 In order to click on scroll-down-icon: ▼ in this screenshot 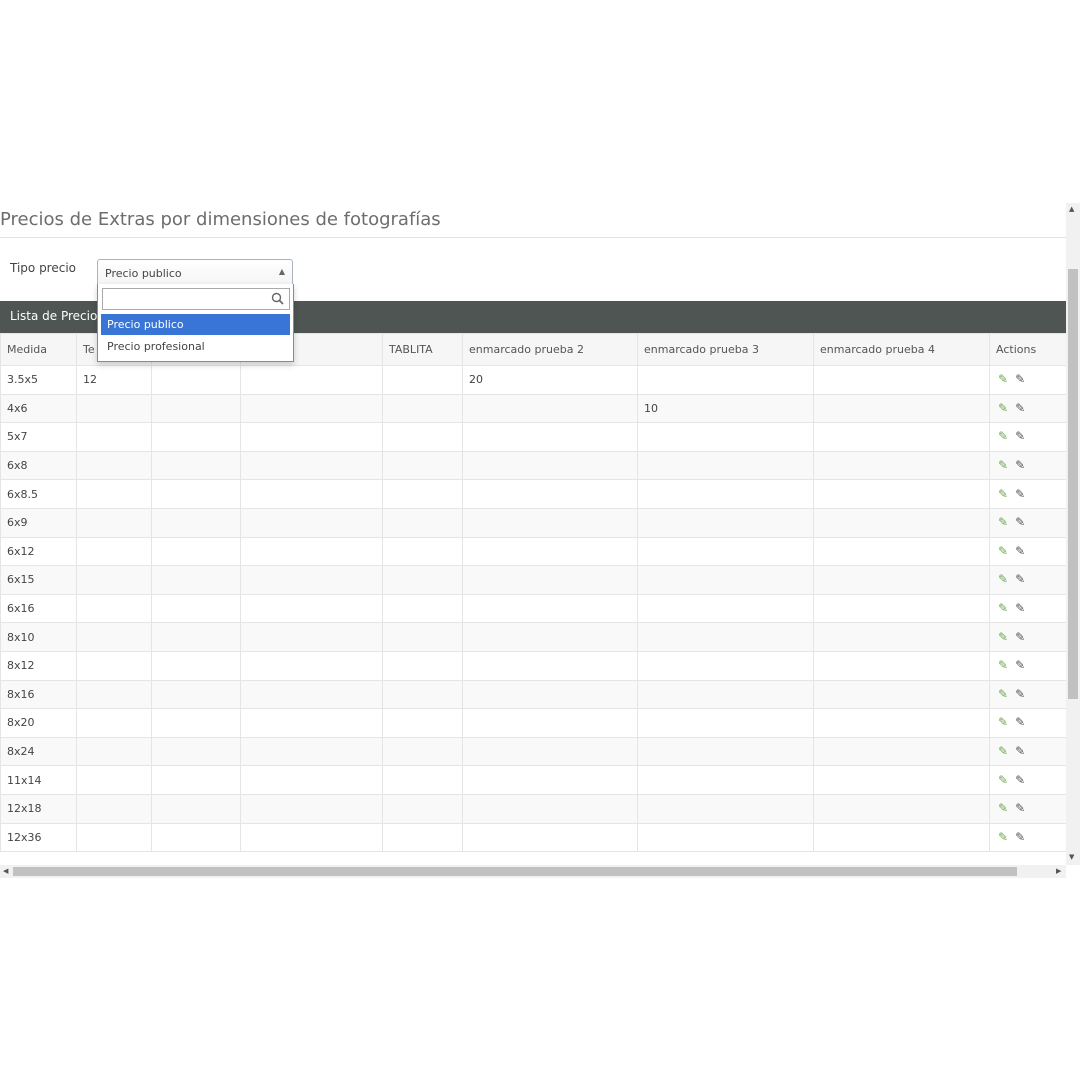, I will do `click(1071, 857)`.